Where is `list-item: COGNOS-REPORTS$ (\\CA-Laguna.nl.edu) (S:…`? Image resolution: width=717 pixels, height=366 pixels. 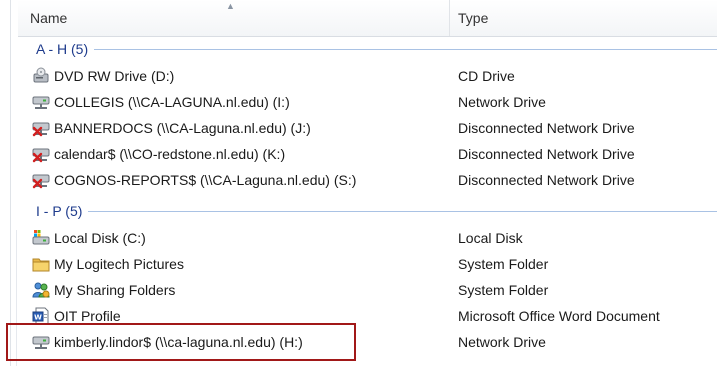 list-item: COGNOS-REPORTS$ (\\CA-Laguna.nl.edu) (S:… is located at coordinates (367, 180).